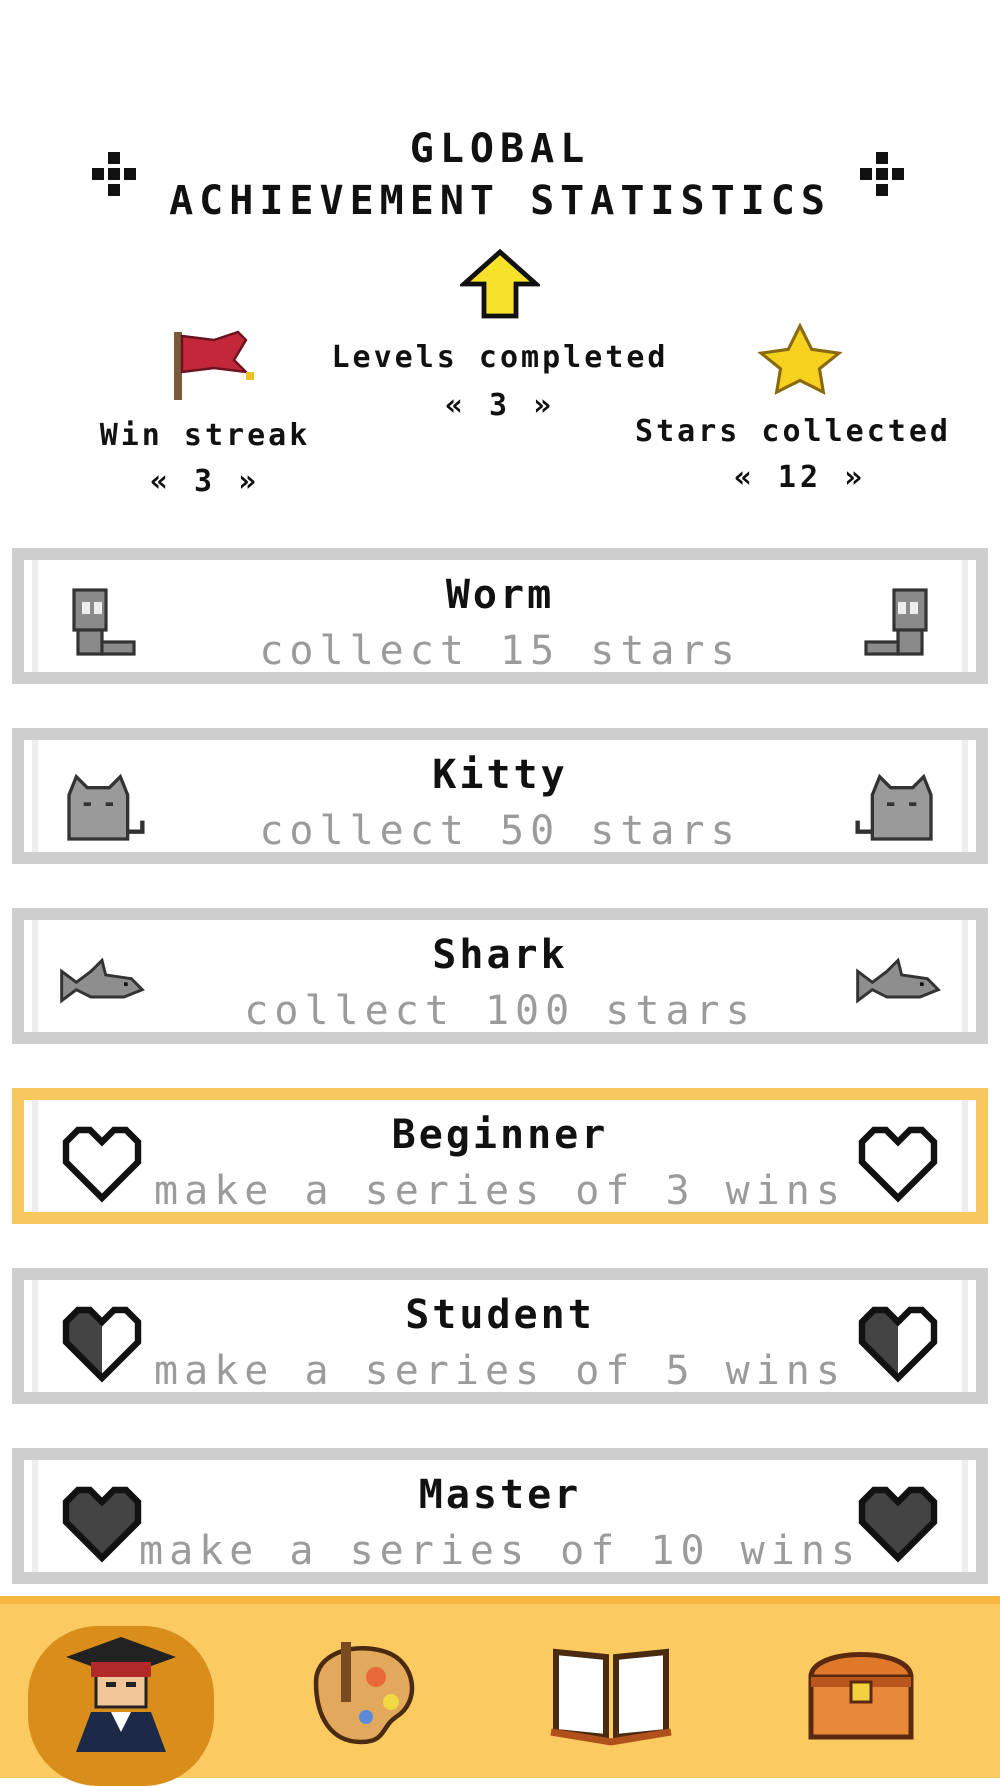  What do you see at coordinates (205, 435) in the screenshot?
I see `win-streak-label: Win streak` at bounding box center [205, 435].